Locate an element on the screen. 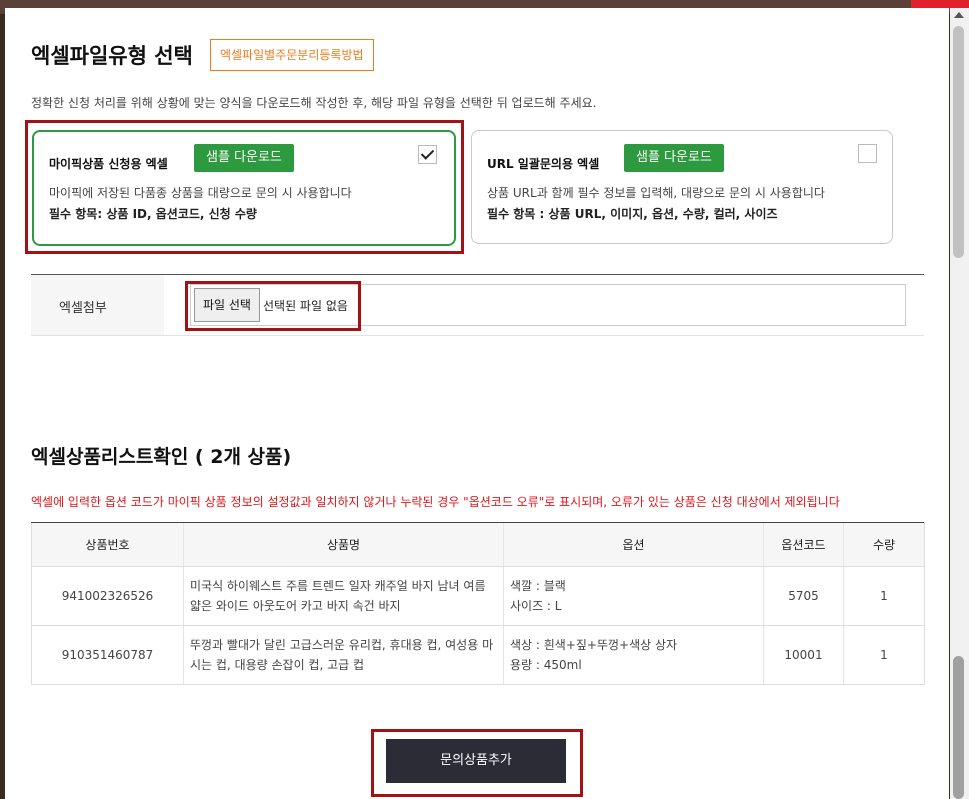 The width and height of the screenshot is (969, 799). card-description: 마이픽에 저장된 다품종 상품을 대량으로 문의 시 사용합니다 is located at coordinates (200, 193).